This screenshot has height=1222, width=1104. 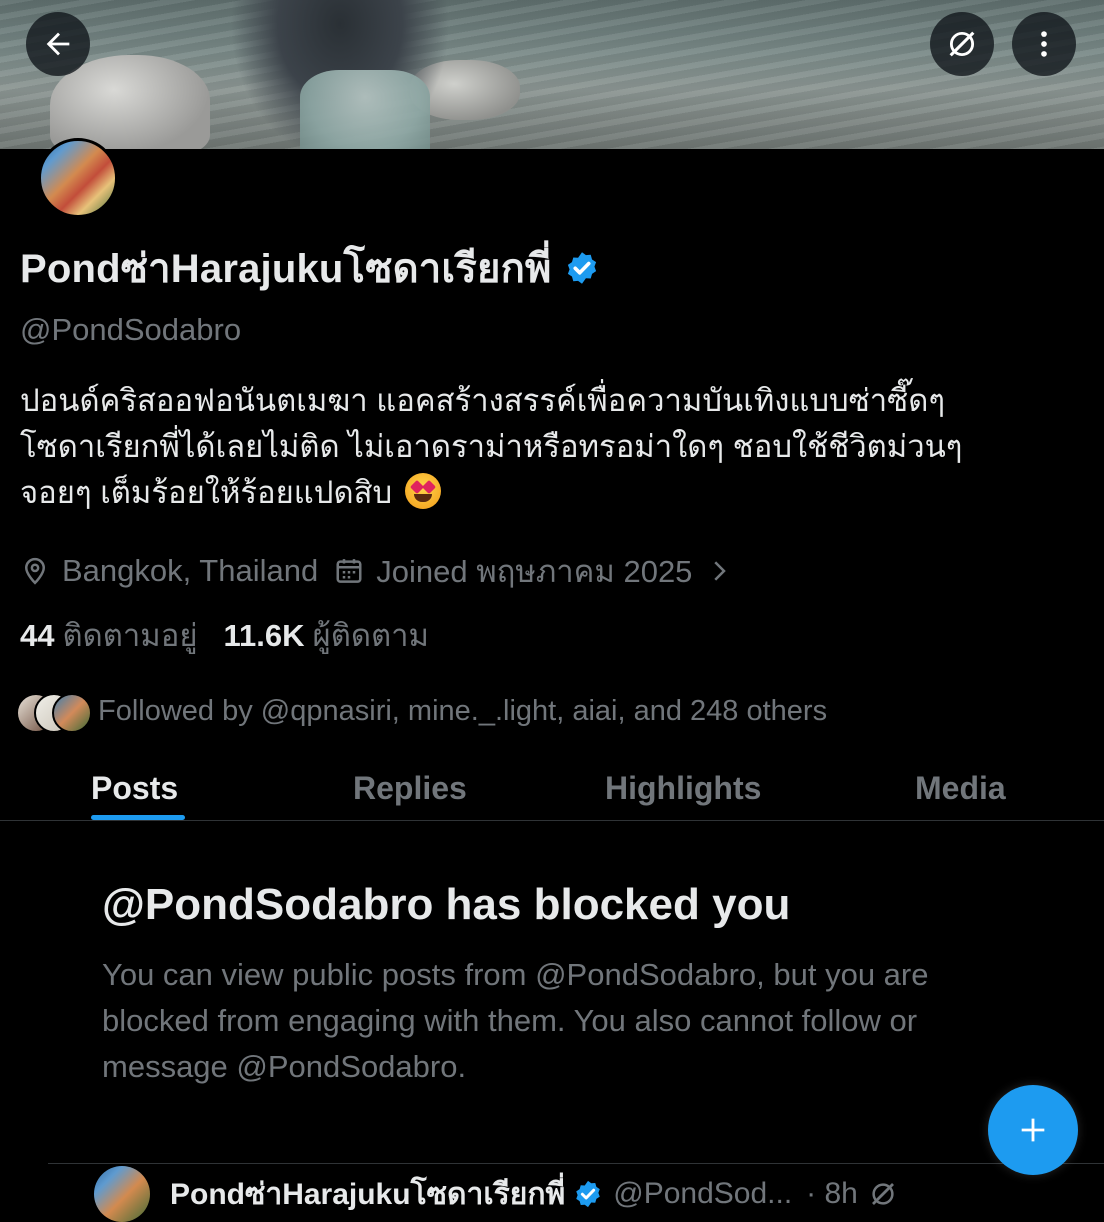 I want to click on tab-replies: Replies, so click(x=410, y=788).